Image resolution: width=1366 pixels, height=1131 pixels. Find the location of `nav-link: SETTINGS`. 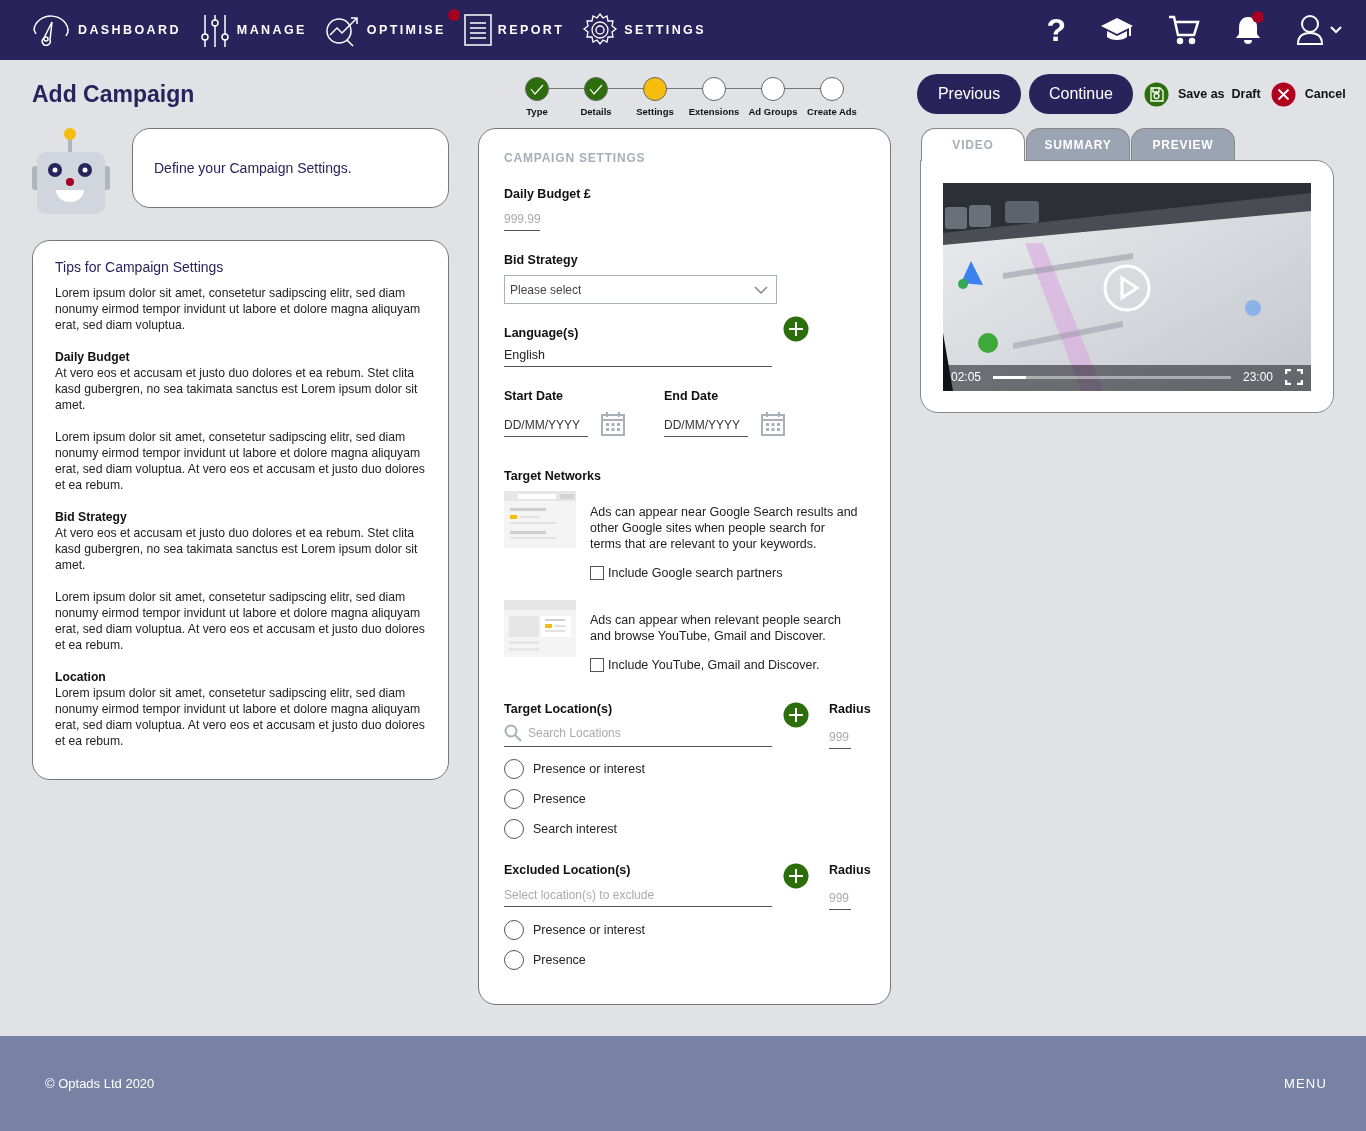

nav-link: SETTINGS is located at coordinates (644, 30).